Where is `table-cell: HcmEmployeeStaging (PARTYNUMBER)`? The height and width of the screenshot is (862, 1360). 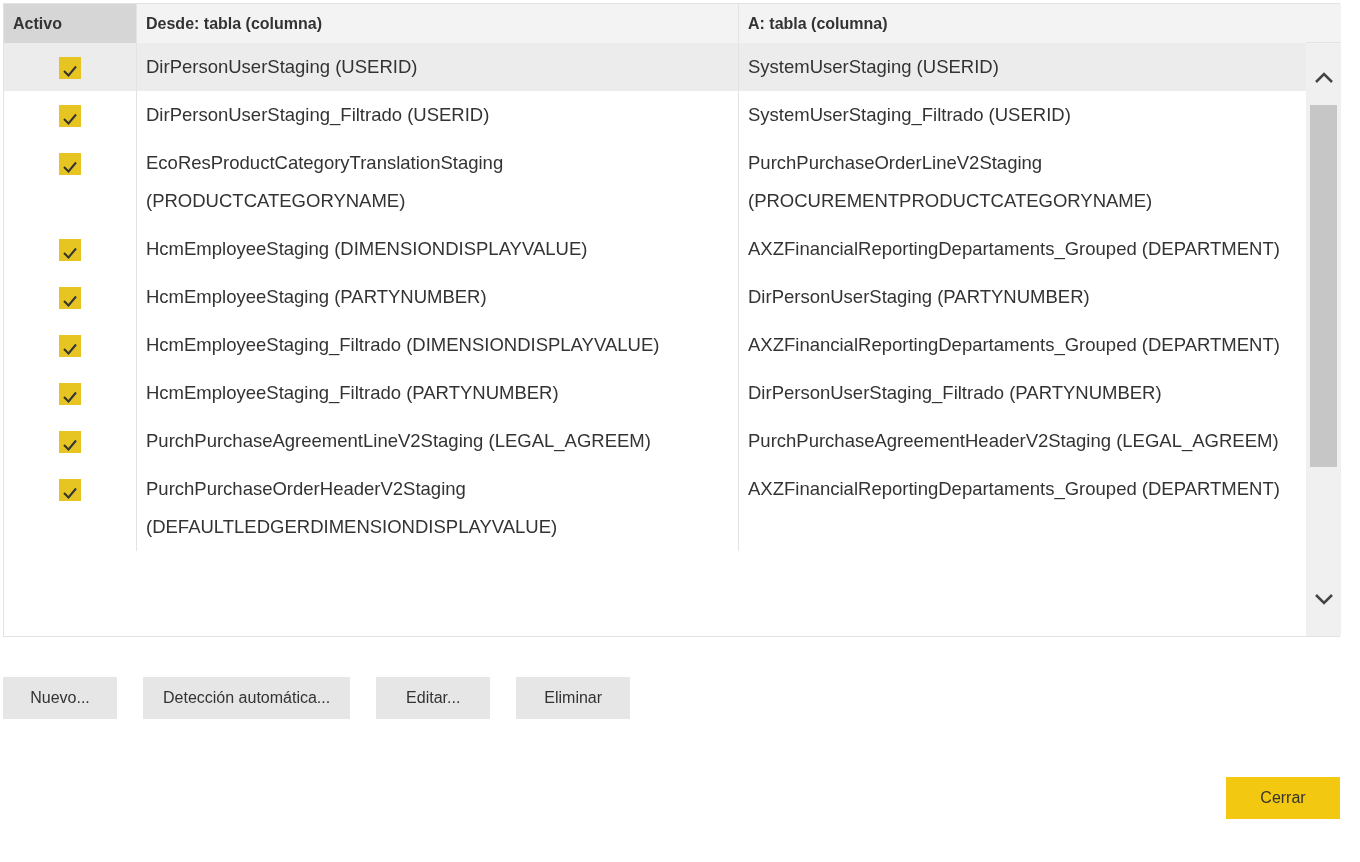 table-cell: HcmEmployeeStaging (PARTYNUMBER) is located at coordinates (437, 297).